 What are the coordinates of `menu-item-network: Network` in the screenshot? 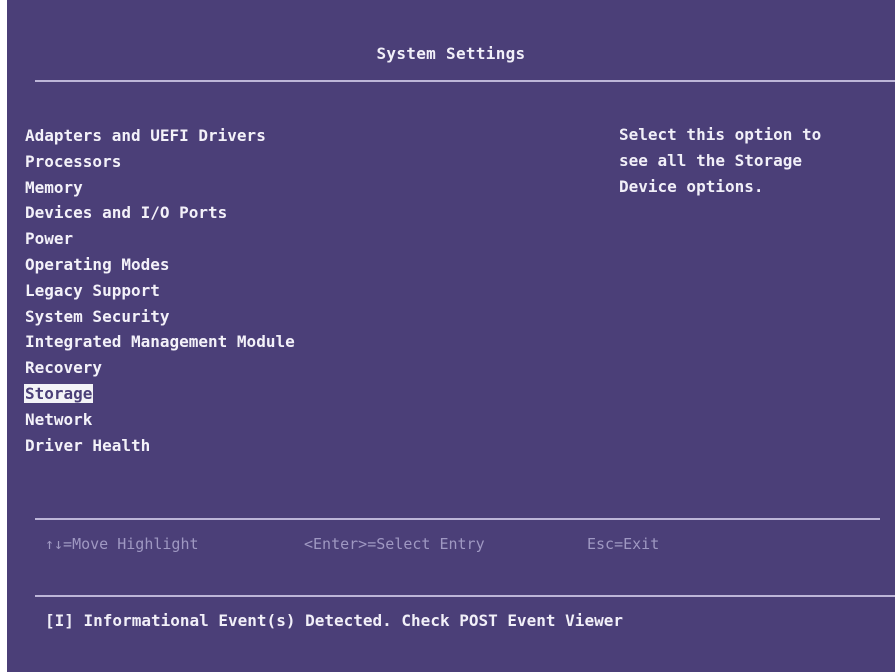 It's located at (264, 420).